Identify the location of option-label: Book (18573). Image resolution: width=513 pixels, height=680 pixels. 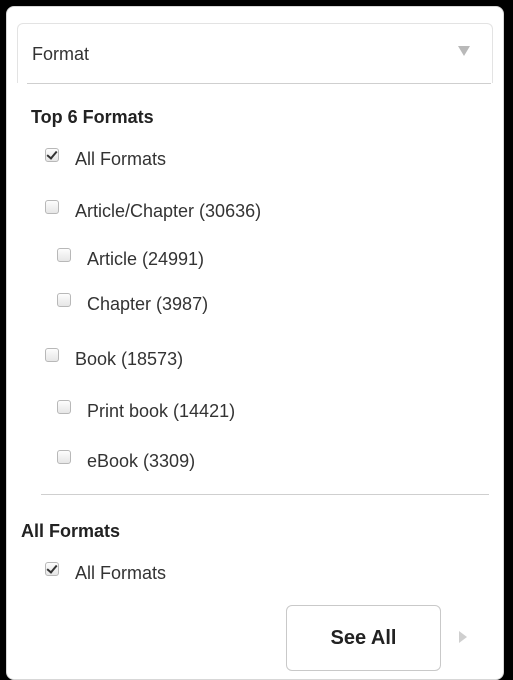
(129, 359).